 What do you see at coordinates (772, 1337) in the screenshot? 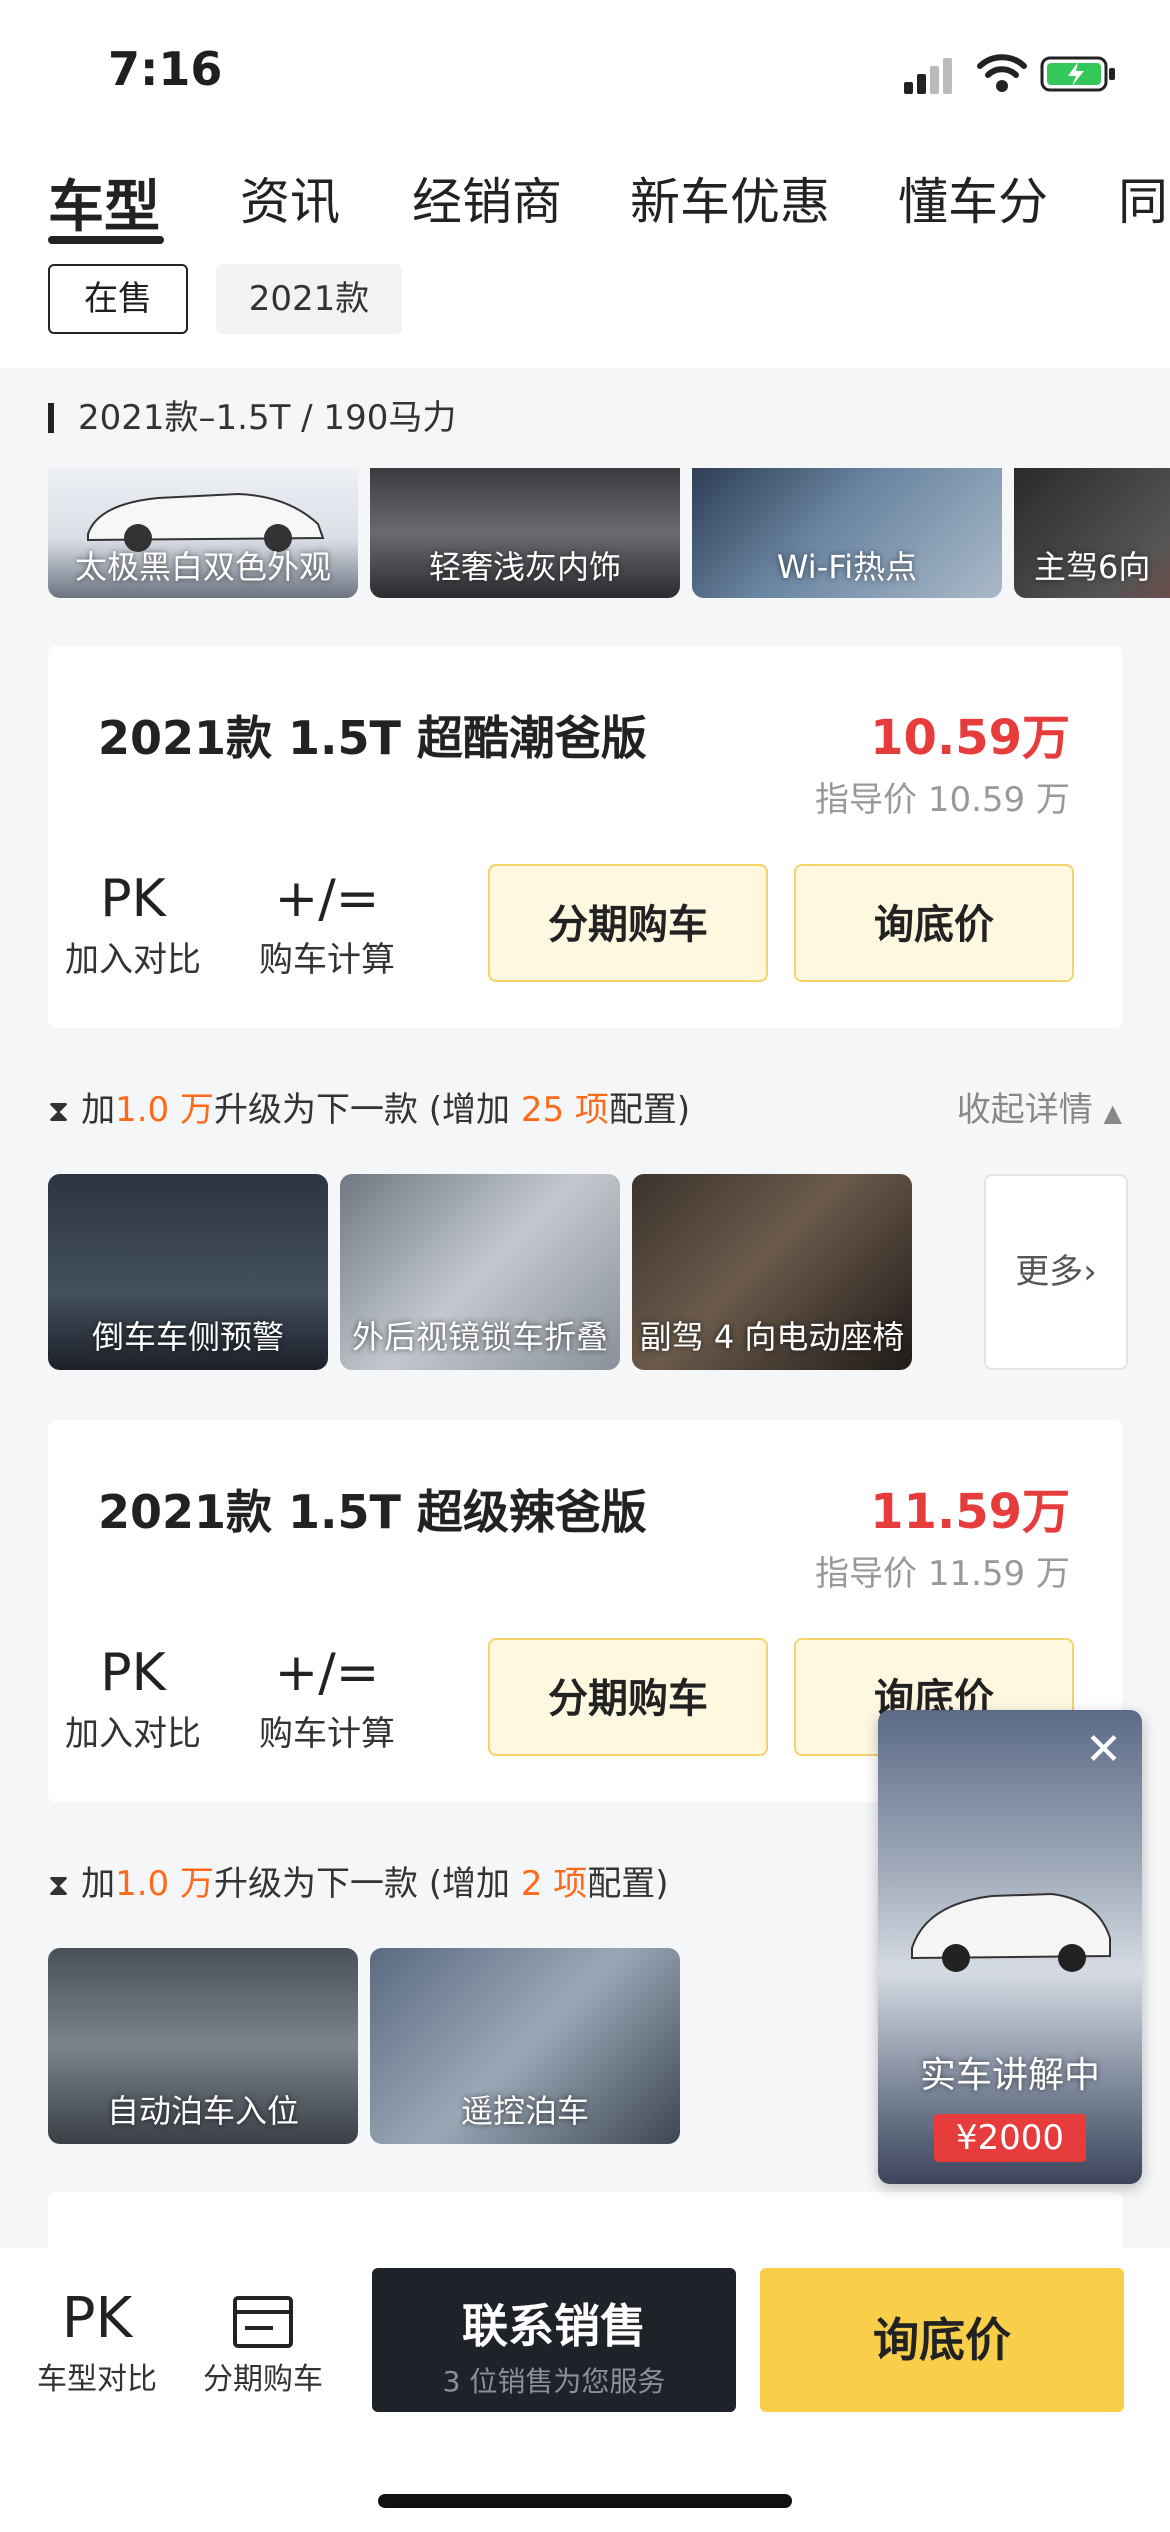
I see `feature-label: 副驾 4 向电动座椅` at bounding box center [772, 1337].